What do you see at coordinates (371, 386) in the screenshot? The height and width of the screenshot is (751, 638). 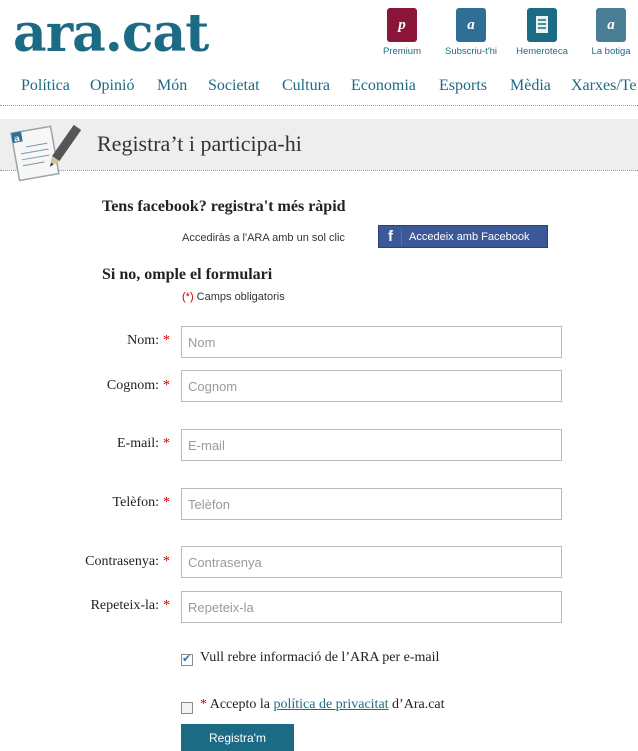 I see `last-name-input` at bounding box center [371, 386].